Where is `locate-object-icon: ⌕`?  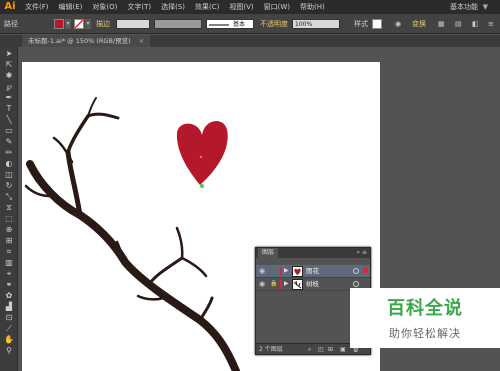
locate-object-icon: ⌕ is located at coordinates (309, 349).